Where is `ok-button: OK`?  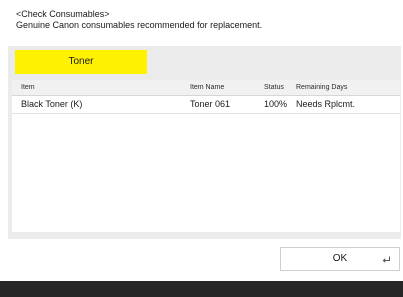
ok-button: OK is located at coordinates (340, 259).